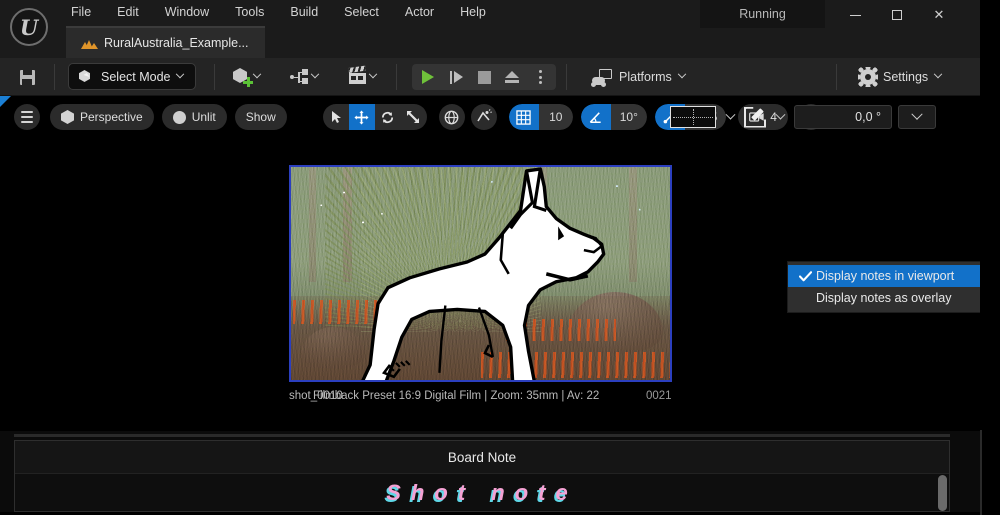 This screenshot has height=515, width=1000. Describe the element at coordinates (451, 117) in the screenshot. I see `coordinate-system-button` at that location.